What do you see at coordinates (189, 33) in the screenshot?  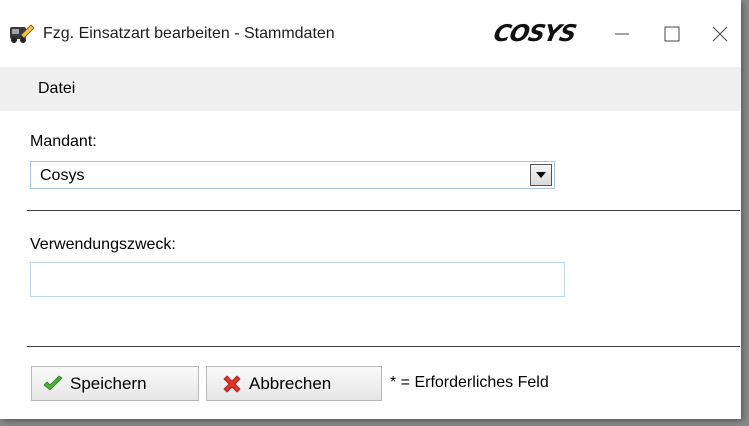 I see `window-title: Fzg. Einsatzart bearbeiten - Stammdaten` at bounding box center [189, 33].